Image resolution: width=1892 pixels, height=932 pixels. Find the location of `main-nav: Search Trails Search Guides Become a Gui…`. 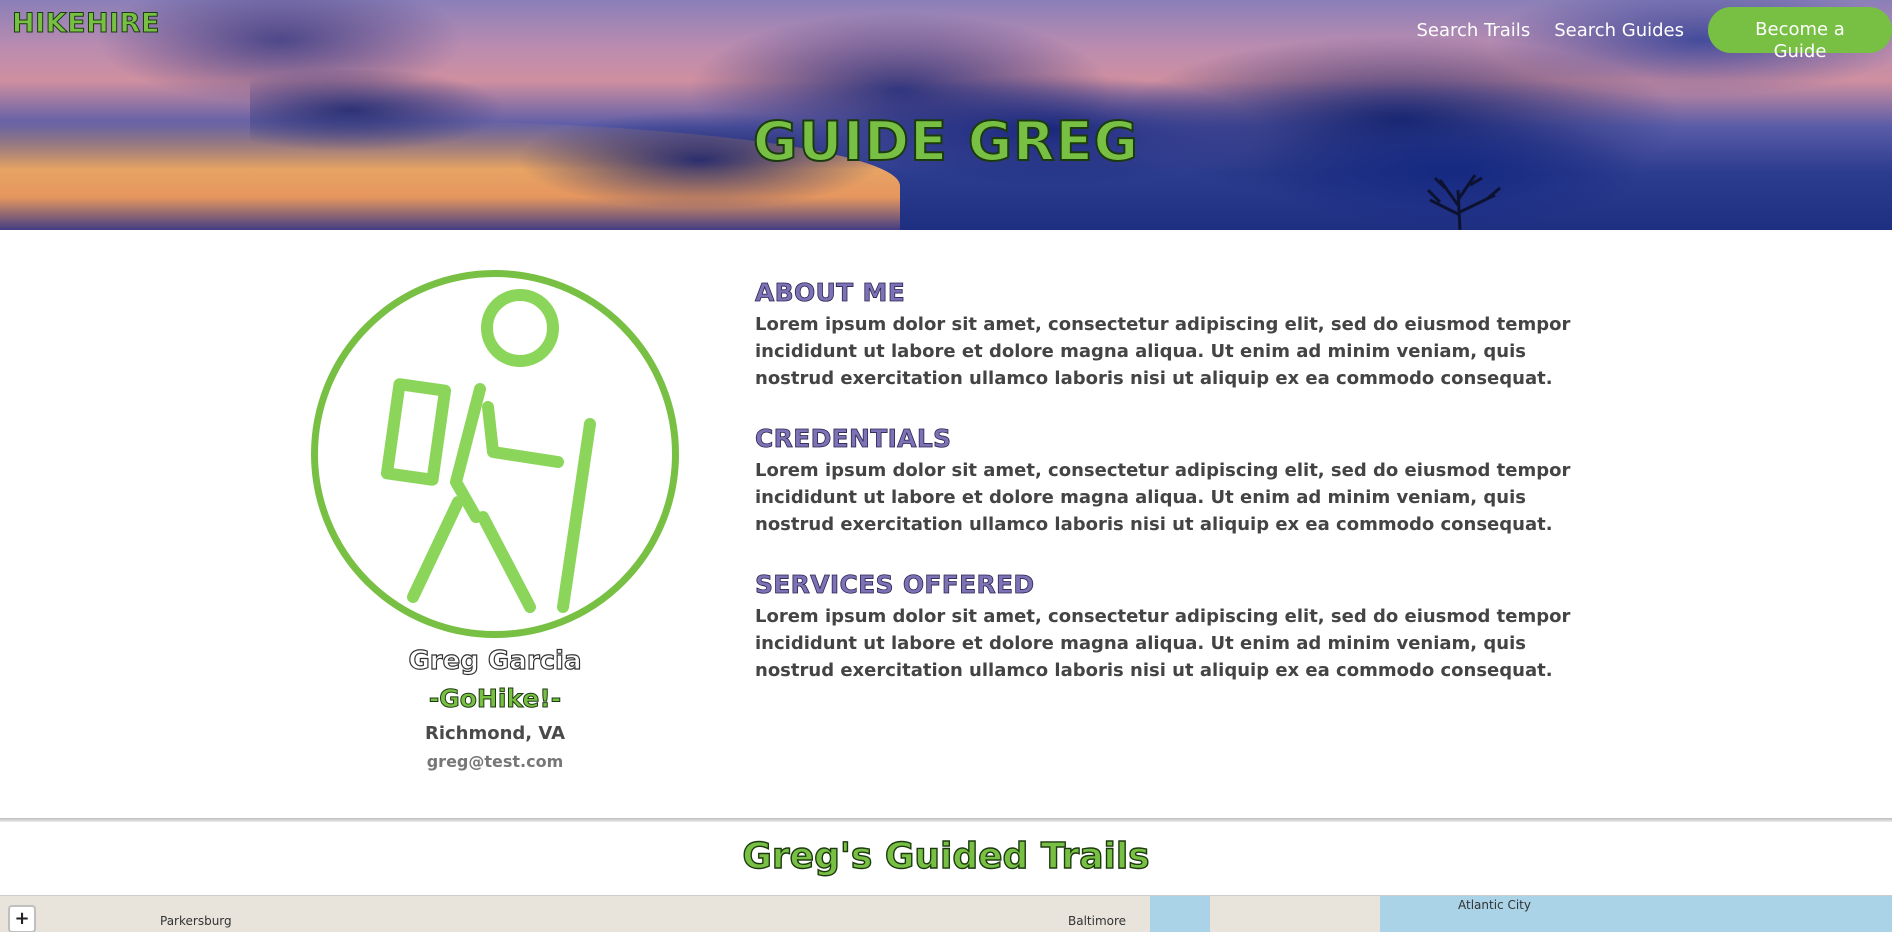

main-nav: Search Trails Search Guides Become a Gui… is located at coordinates (1654, 34).